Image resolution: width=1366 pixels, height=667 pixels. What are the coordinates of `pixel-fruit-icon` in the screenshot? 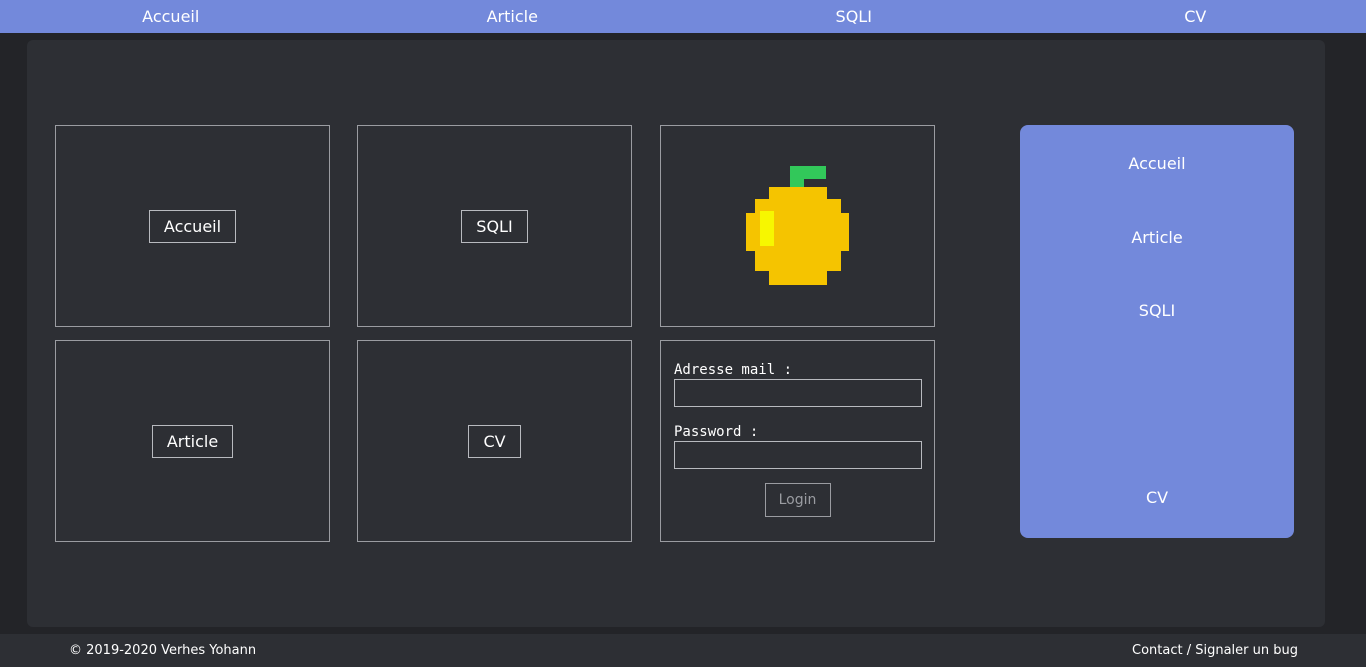 It's located at (797, 225).